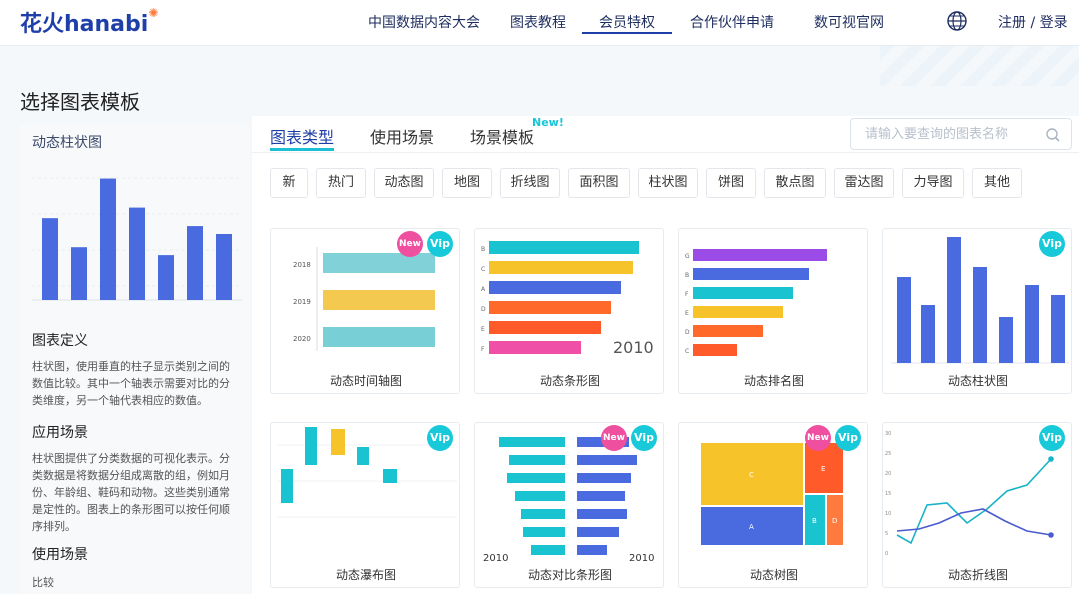 Image resolution: width=1079 pixels, height=594 pixels. What do you see at coordinates (641, 558) in the screenshot?
I see `comparison-year-right: 2010` at bounding box center [641, 558].